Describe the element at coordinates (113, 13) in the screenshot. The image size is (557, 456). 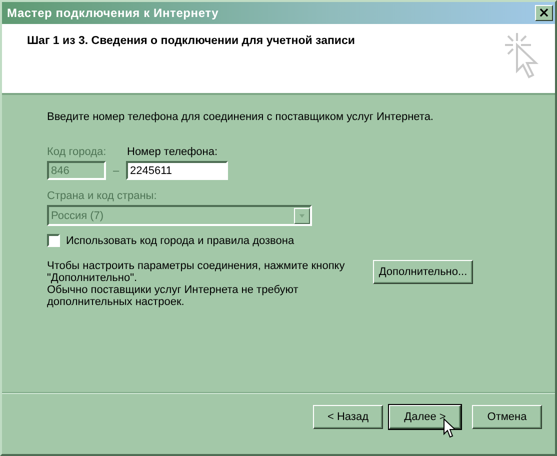
I see `window-title: Мастер подключения к Интернету` at that location.